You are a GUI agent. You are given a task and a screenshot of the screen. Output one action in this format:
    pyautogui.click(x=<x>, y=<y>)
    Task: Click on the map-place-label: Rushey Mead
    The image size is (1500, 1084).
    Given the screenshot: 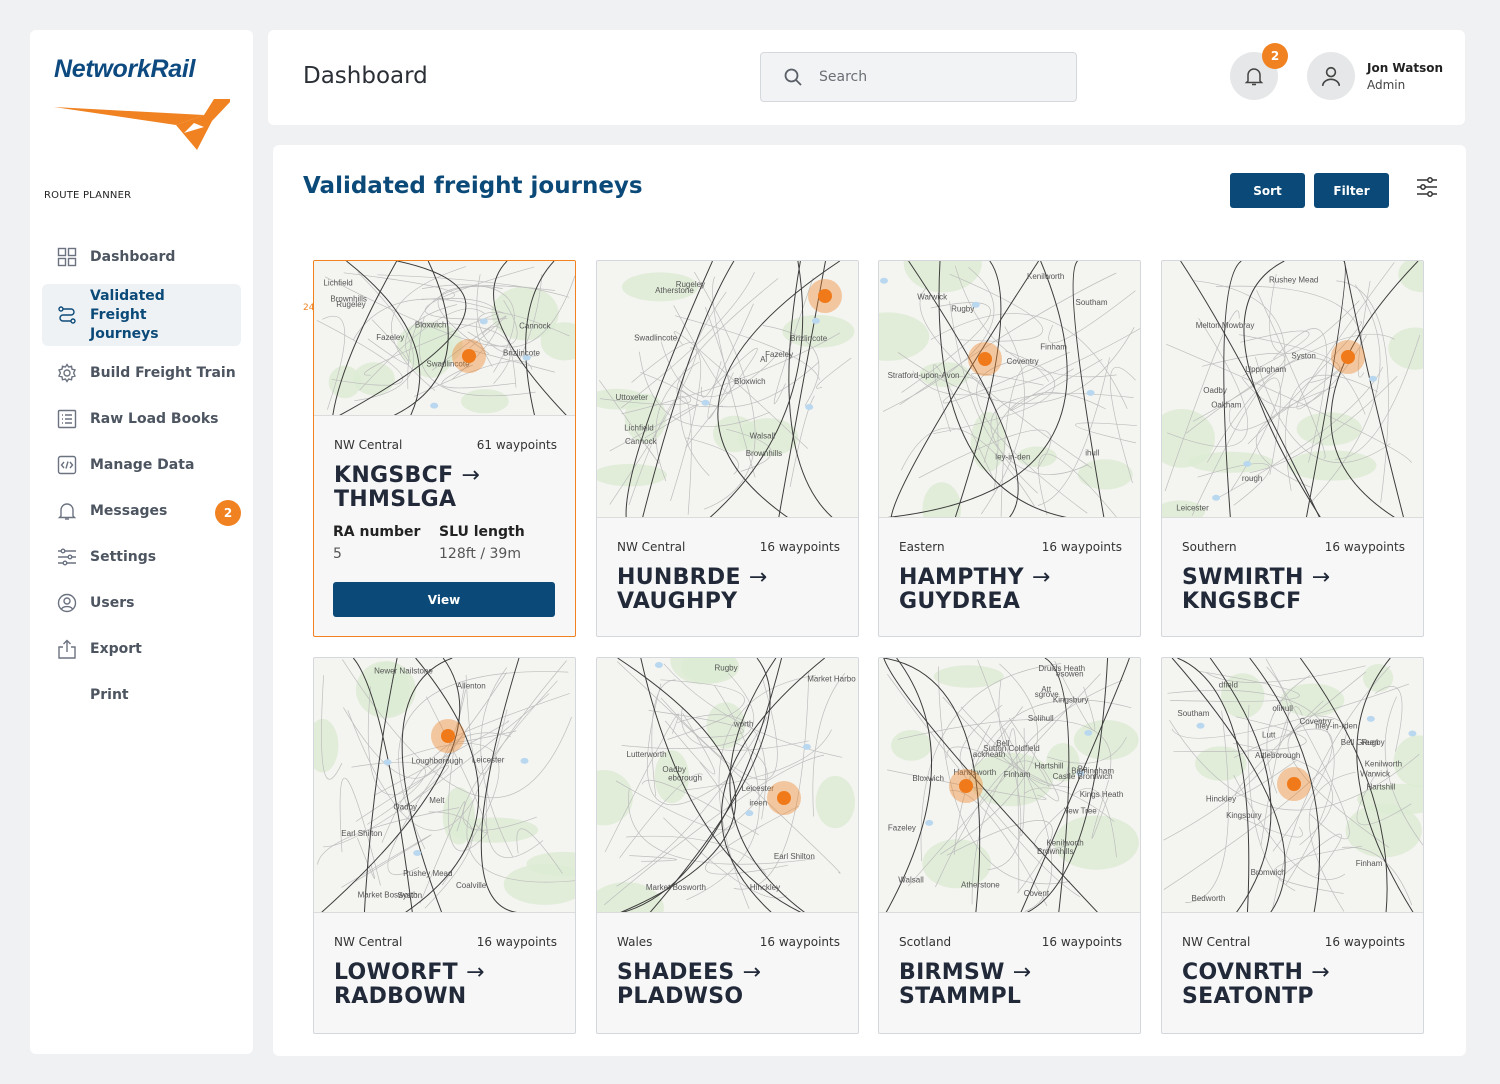 What is the action you would take?
    pyautogui.click(x=427, y=873)
    